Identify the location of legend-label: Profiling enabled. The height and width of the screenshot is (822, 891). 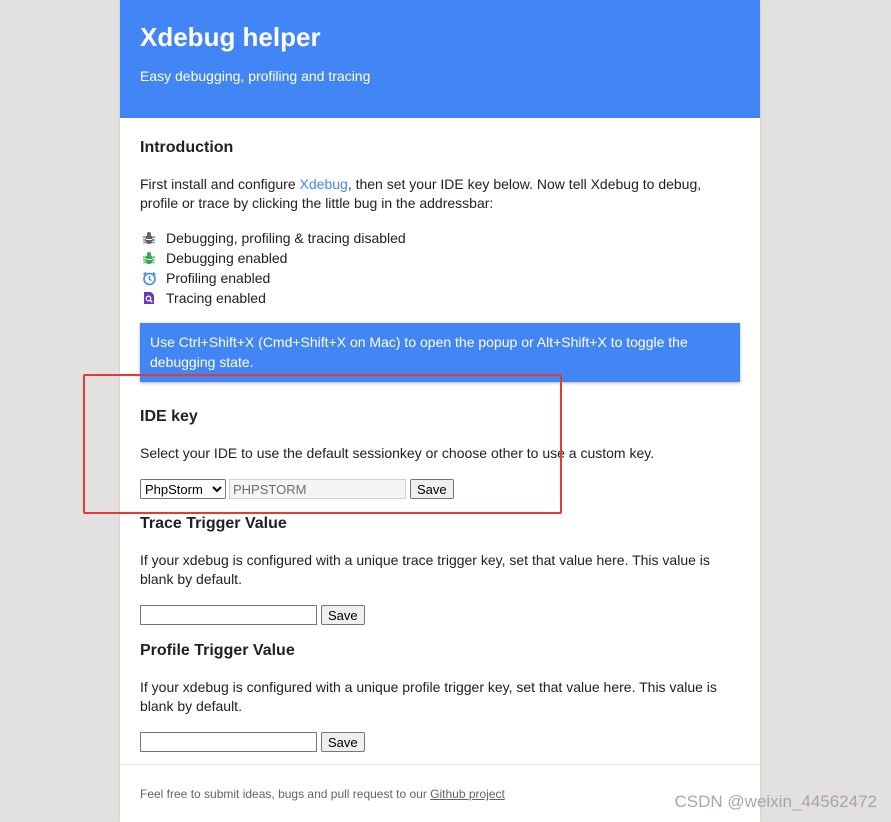
(218, 277).